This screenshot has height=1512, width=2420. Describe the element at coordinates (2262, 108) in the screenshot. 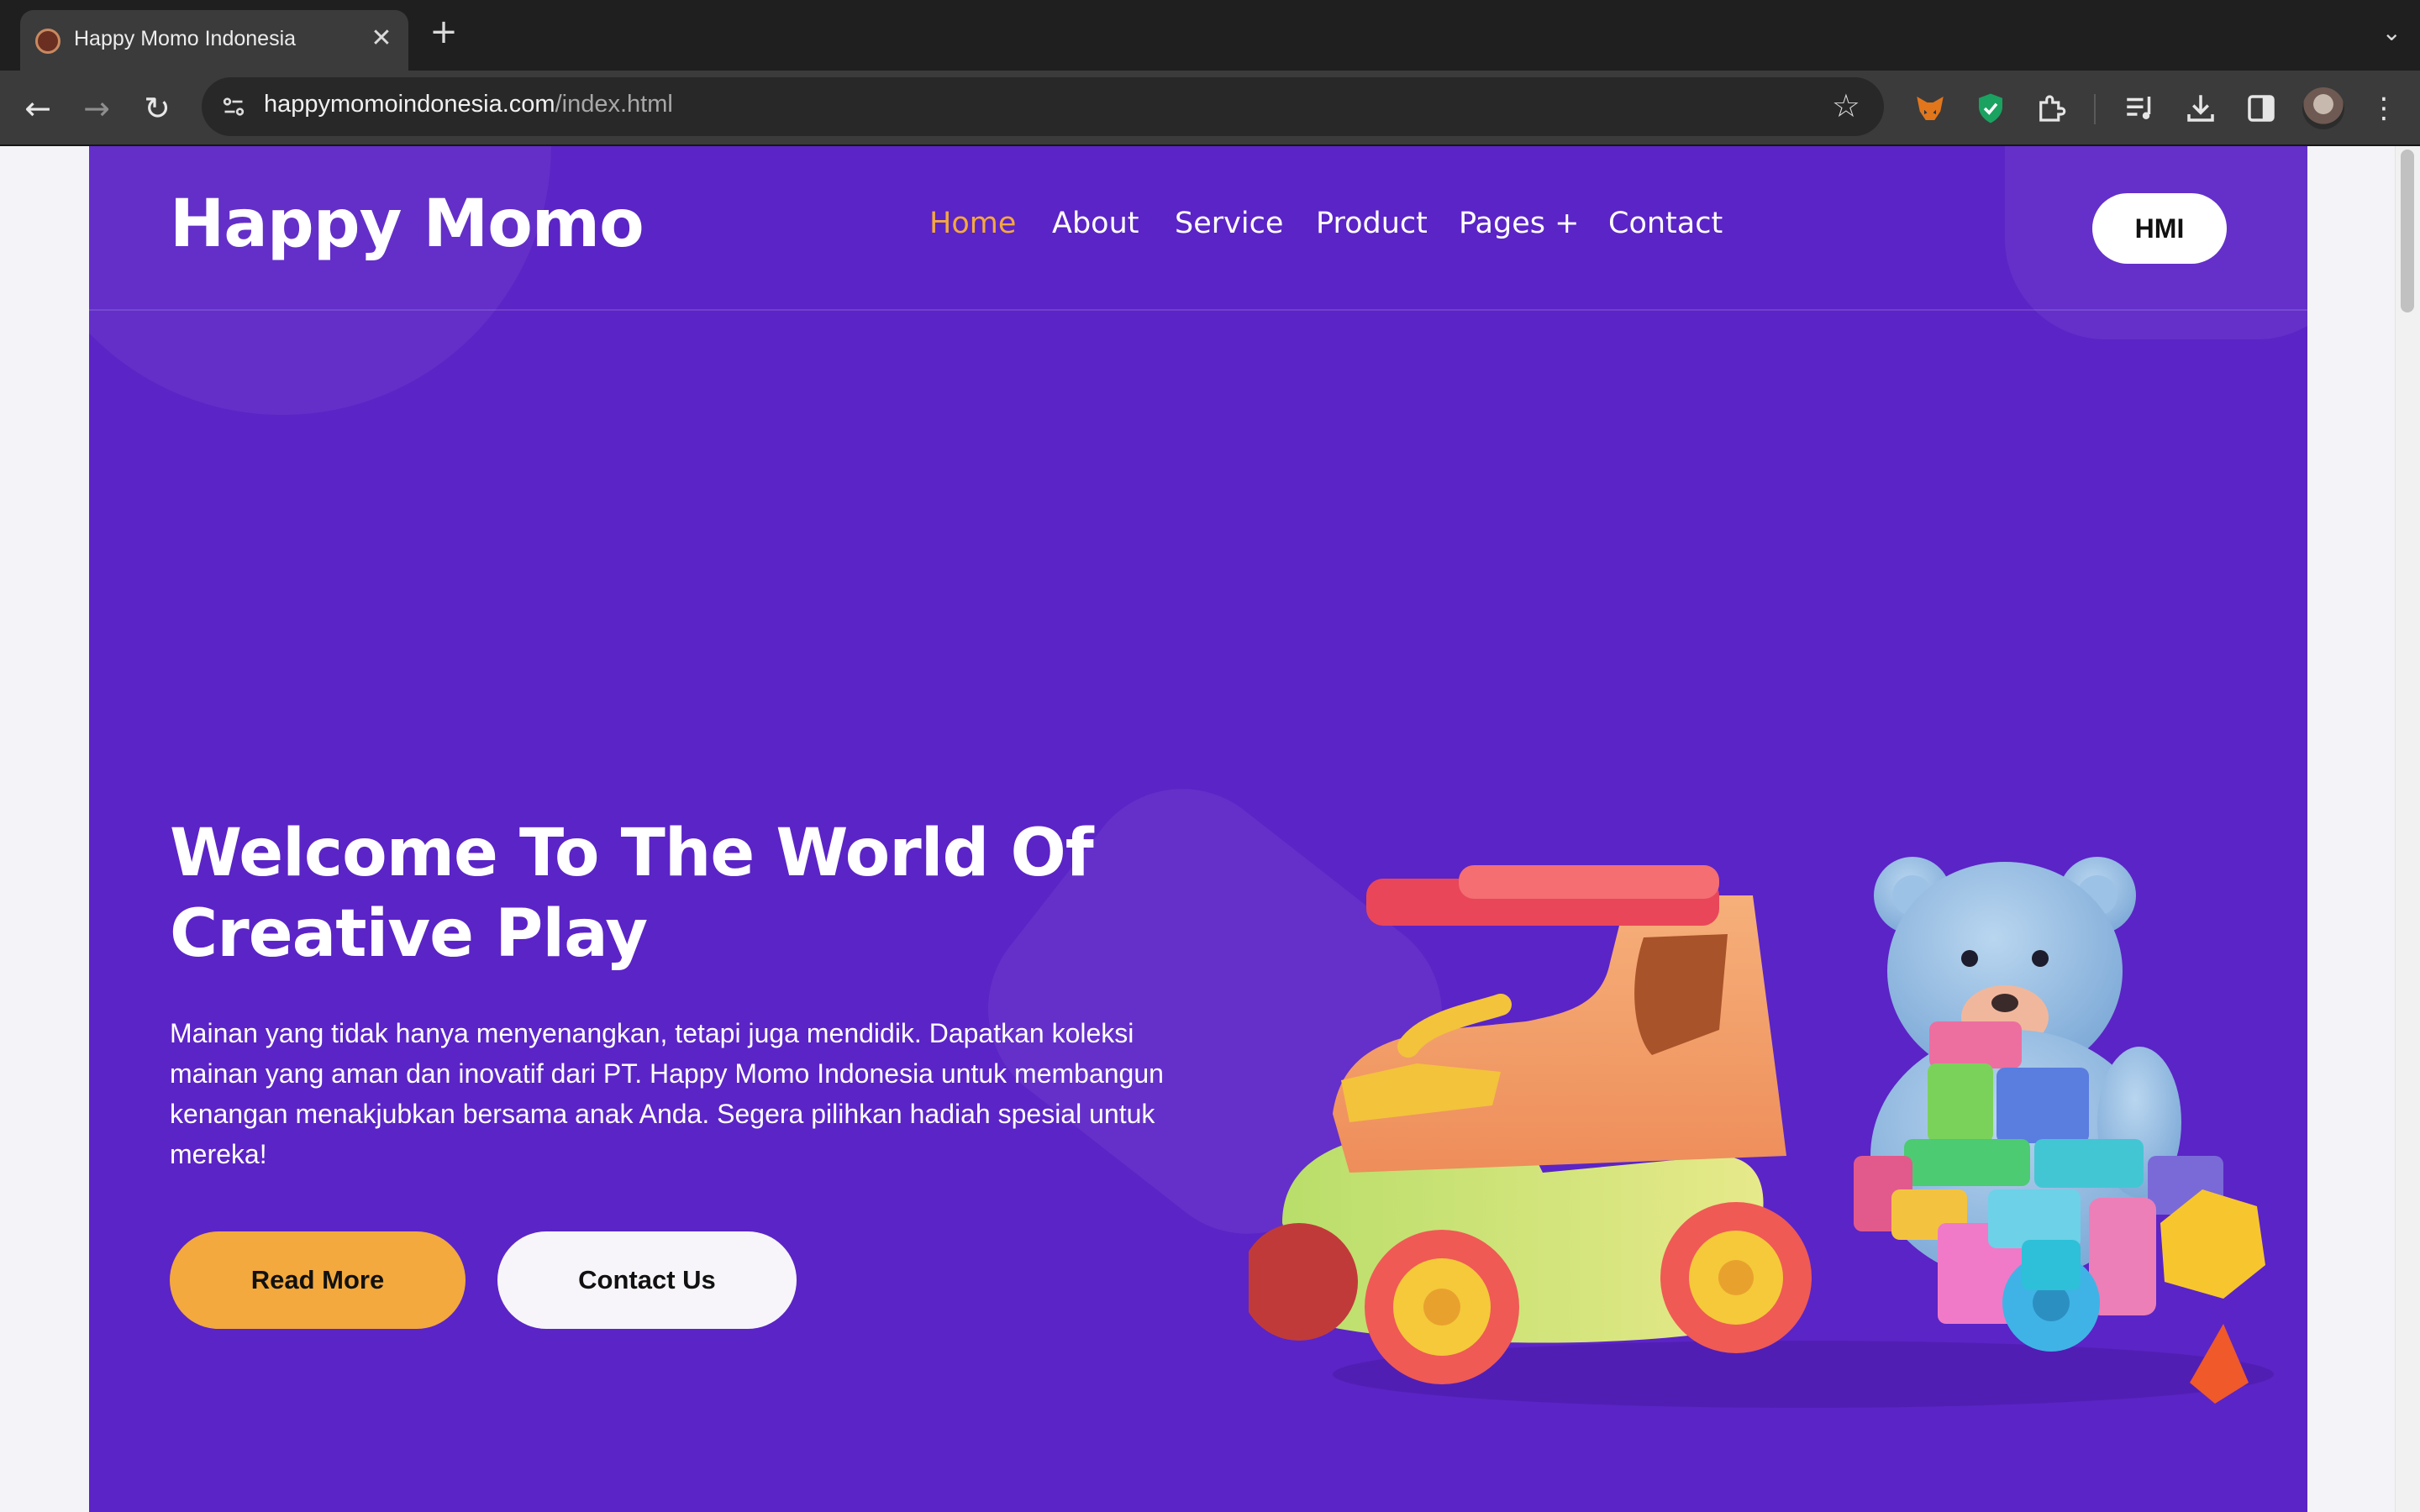

I see `side-panel-icon` at that location.